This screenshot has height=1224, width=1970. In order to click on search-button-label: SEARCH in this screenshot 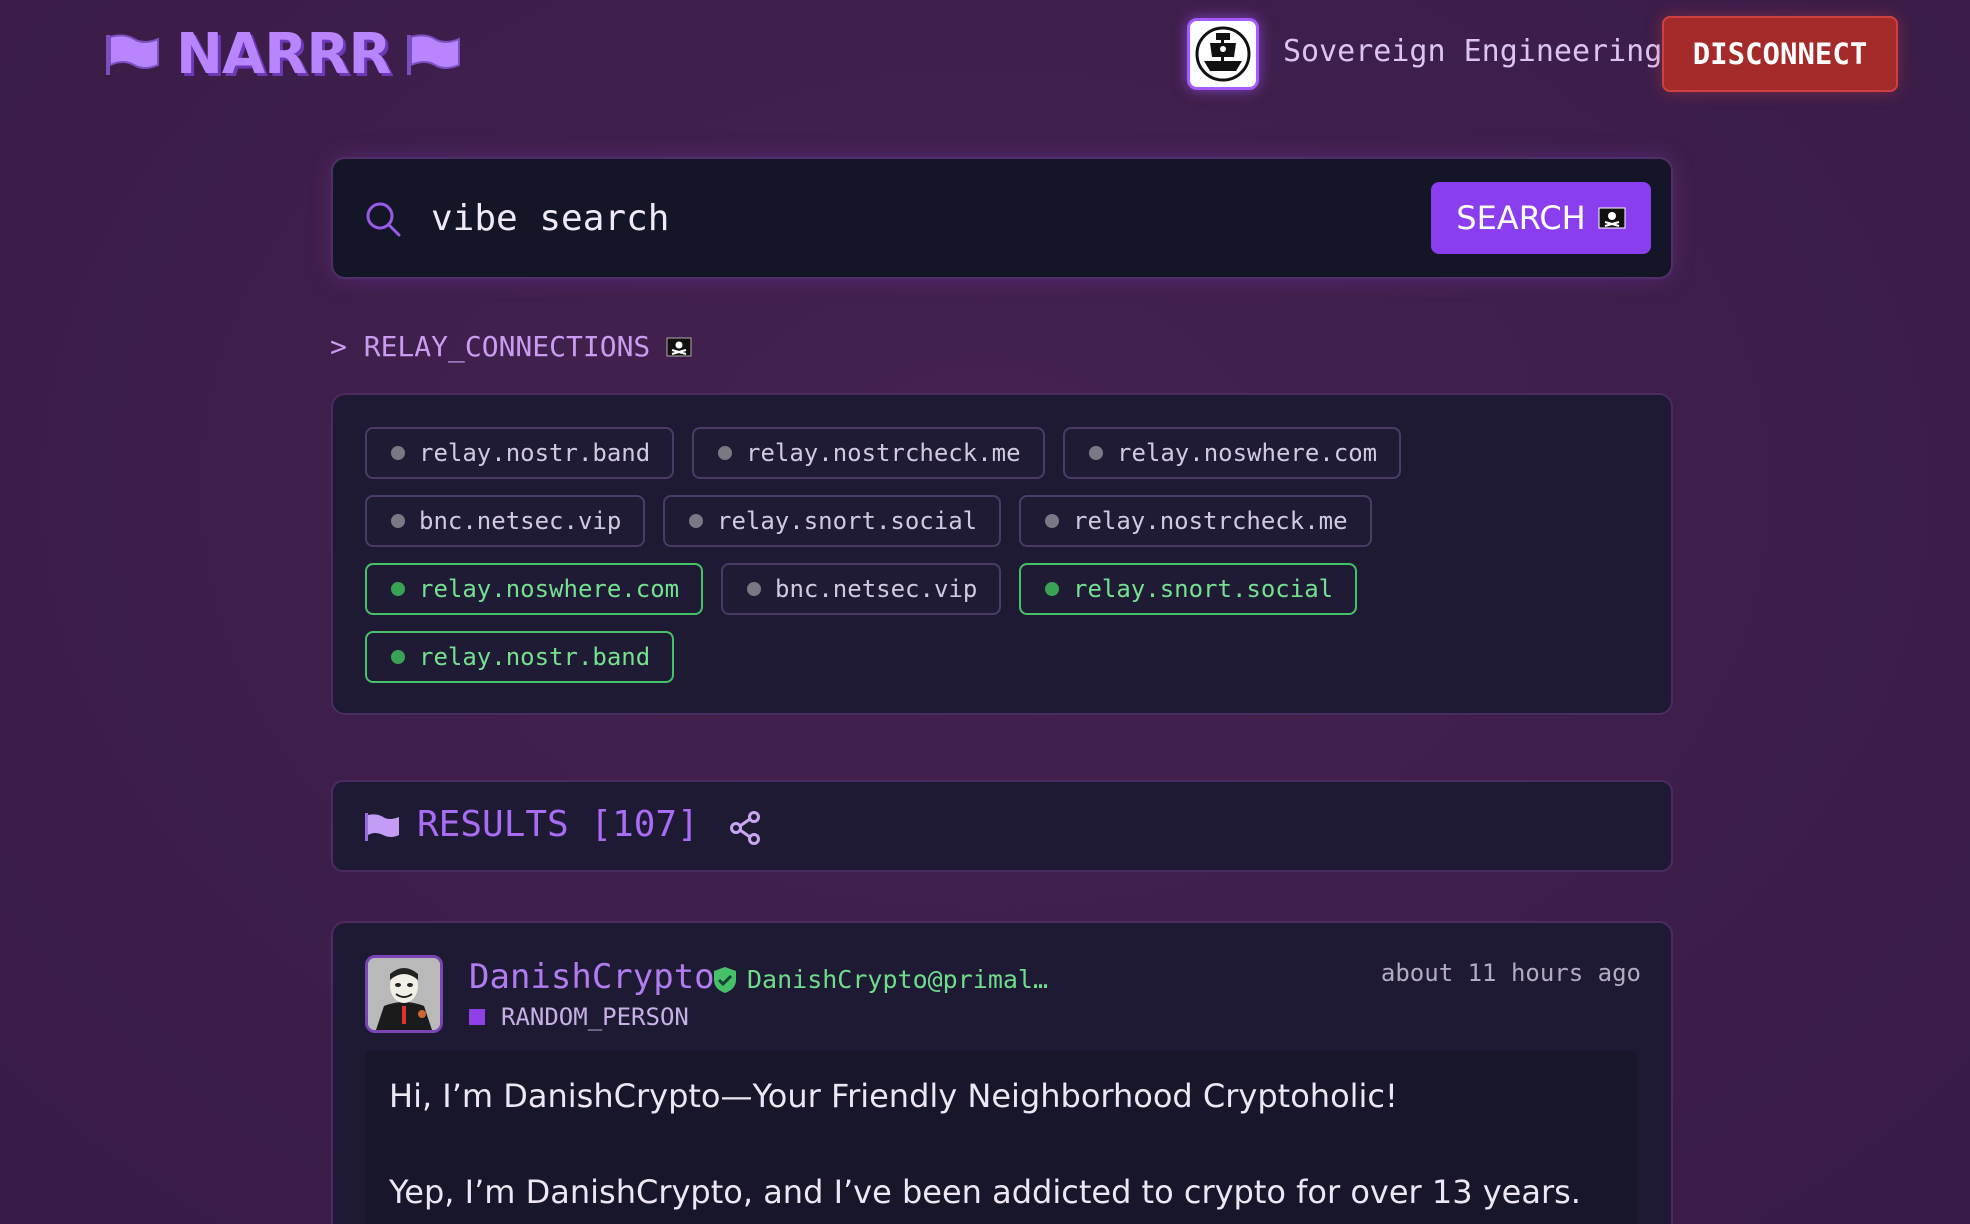, I will do `click(1521, 218)`.